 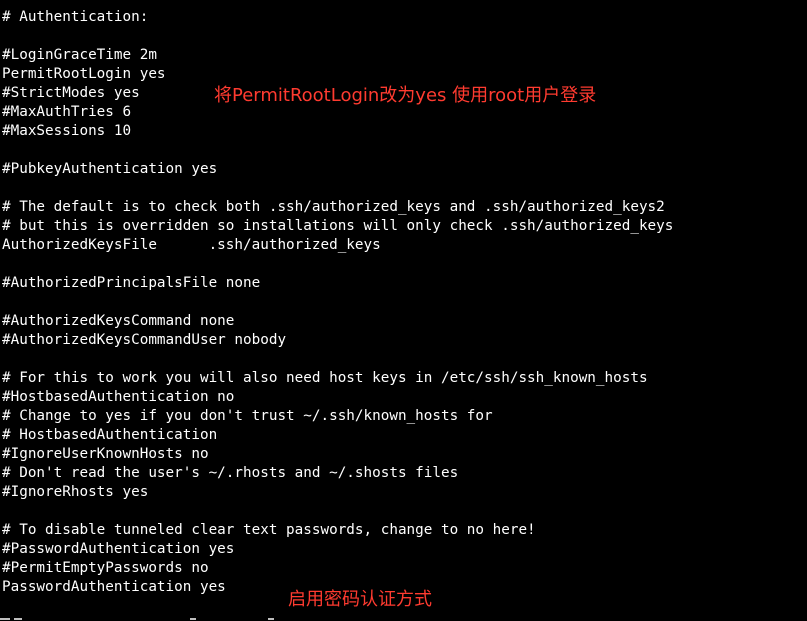 I want to click on config-line: #AuthorizedKeysCommandUser nobody, so click(x=144, y=340).